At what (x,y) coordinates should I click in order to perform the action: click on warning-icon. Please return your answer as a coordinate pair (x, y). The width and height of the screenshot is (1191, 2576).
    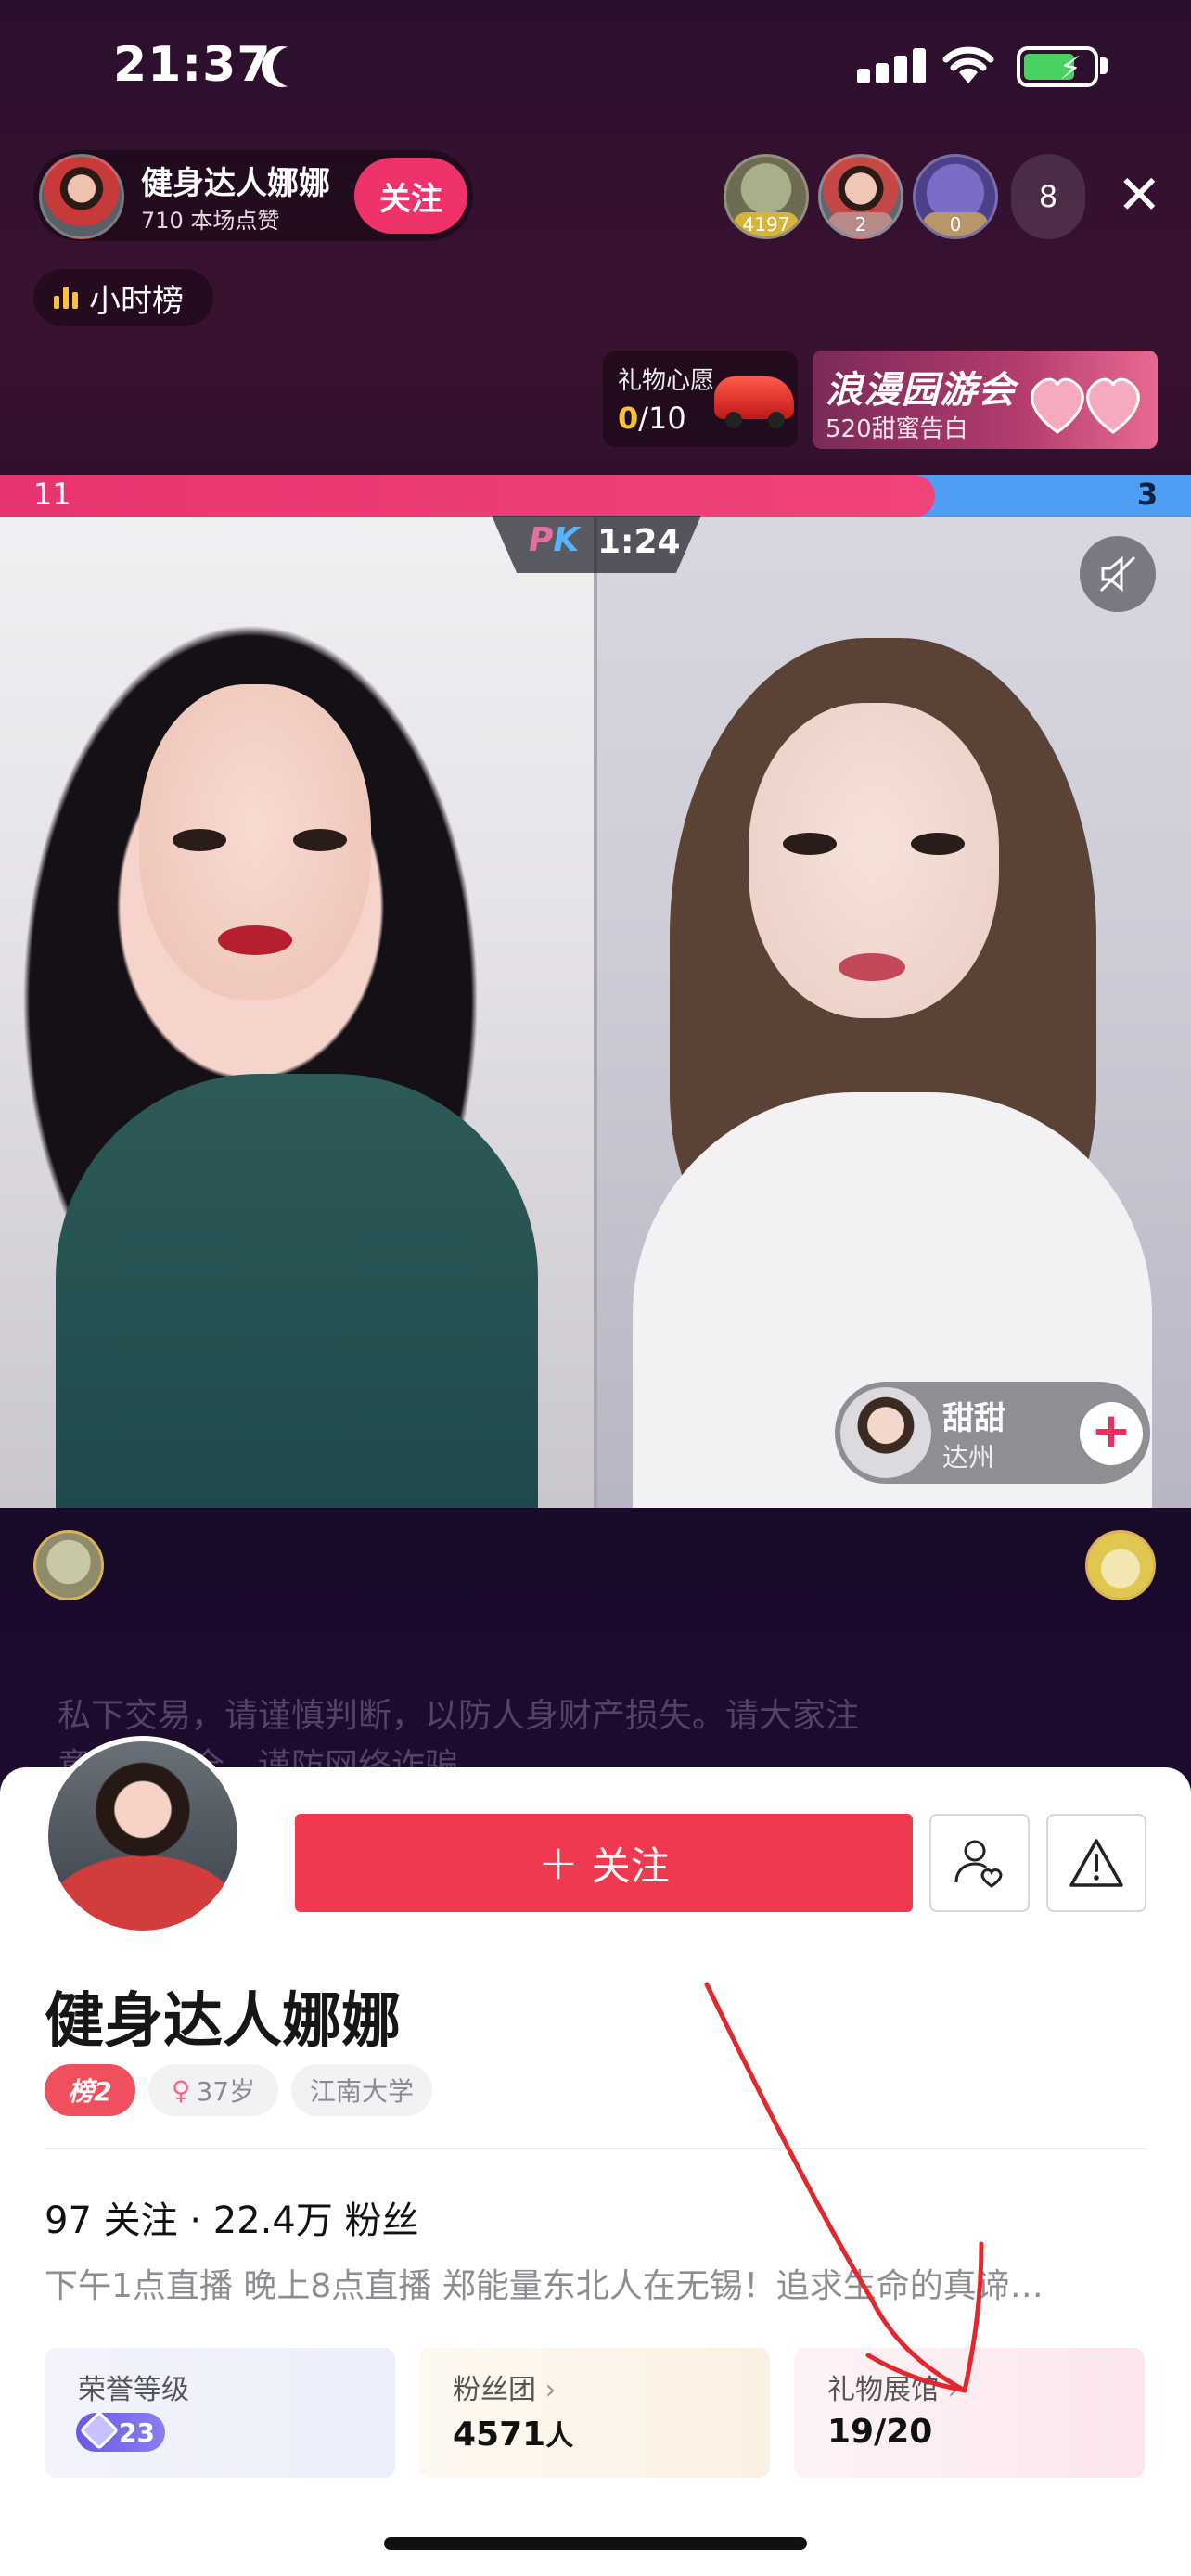
    Looking at the image, I should click on (1096, 1863).